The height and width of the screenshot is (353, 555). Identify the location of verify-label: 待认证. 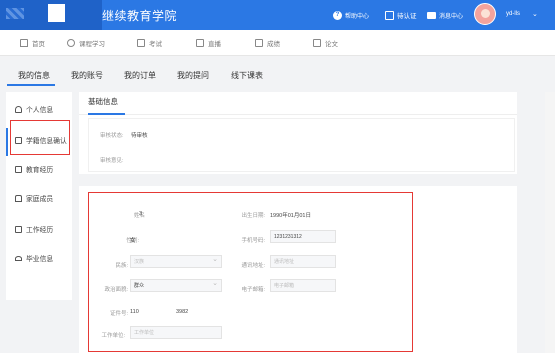
(407, 16).